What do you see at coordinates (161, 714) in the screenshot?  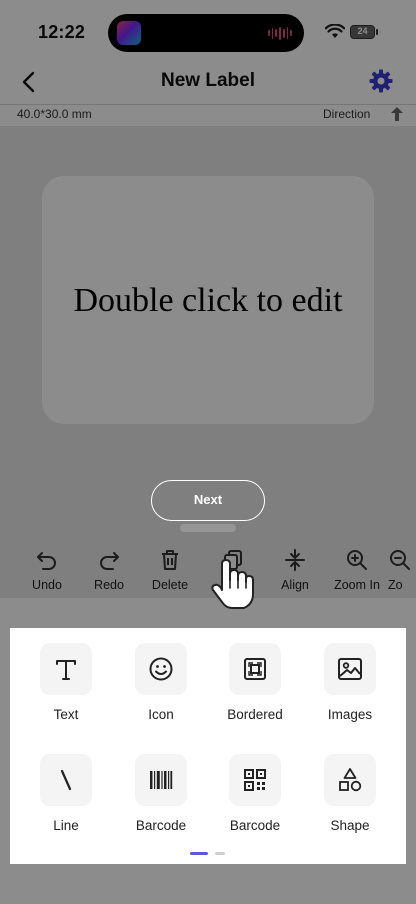 I see `icon-label: Icon` at bounding box center [161, 714].